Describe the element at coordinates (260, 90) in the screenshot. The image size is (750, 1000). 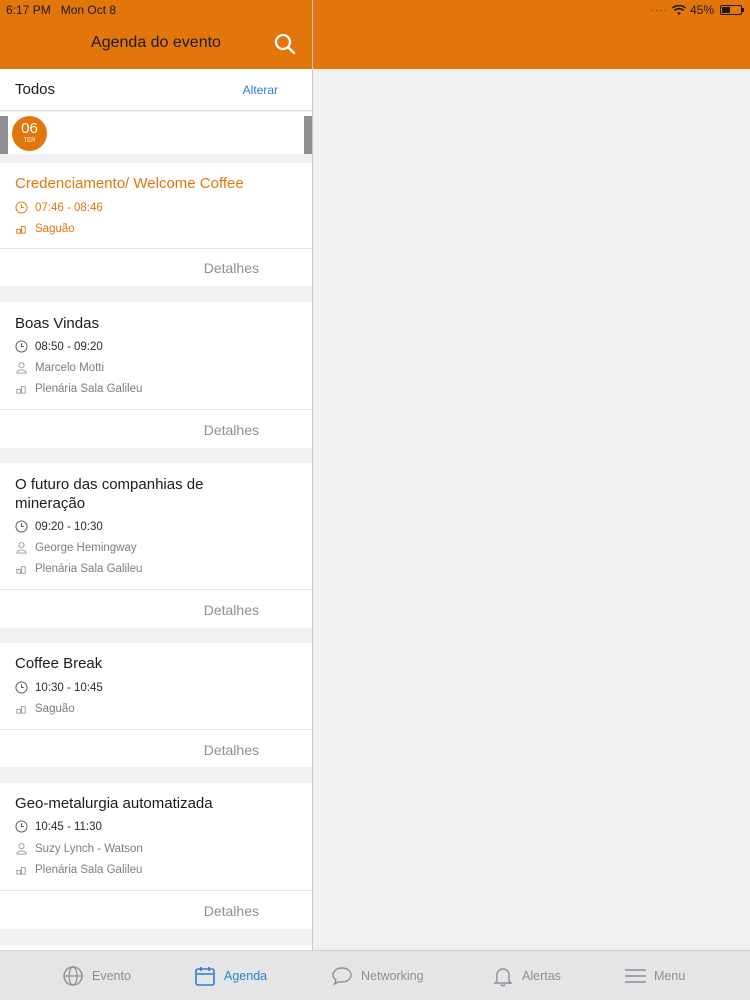
I see `change-filter-button: Alterar` at that location.